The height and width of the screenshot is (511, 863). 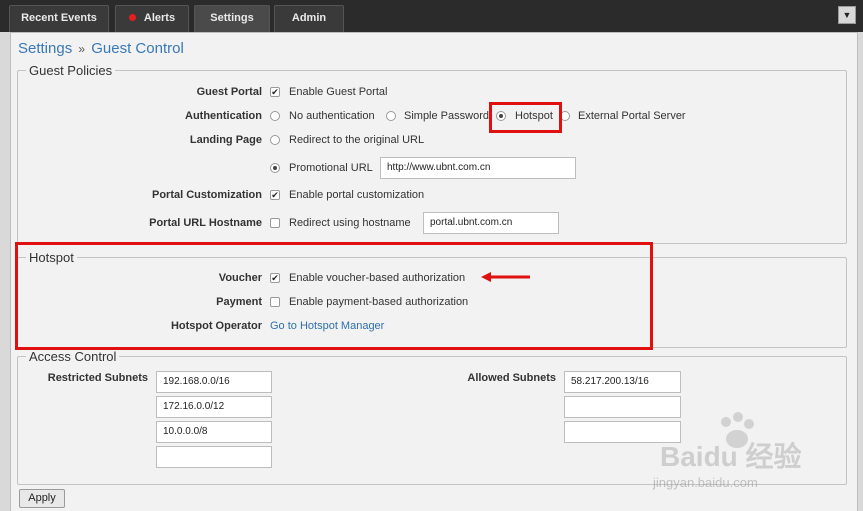 What do you see at coordinates (214, 382) in the screenshot?
I see `restricted-subnet-input: 192.168.0.0/16` at bounding box center [214, 382].